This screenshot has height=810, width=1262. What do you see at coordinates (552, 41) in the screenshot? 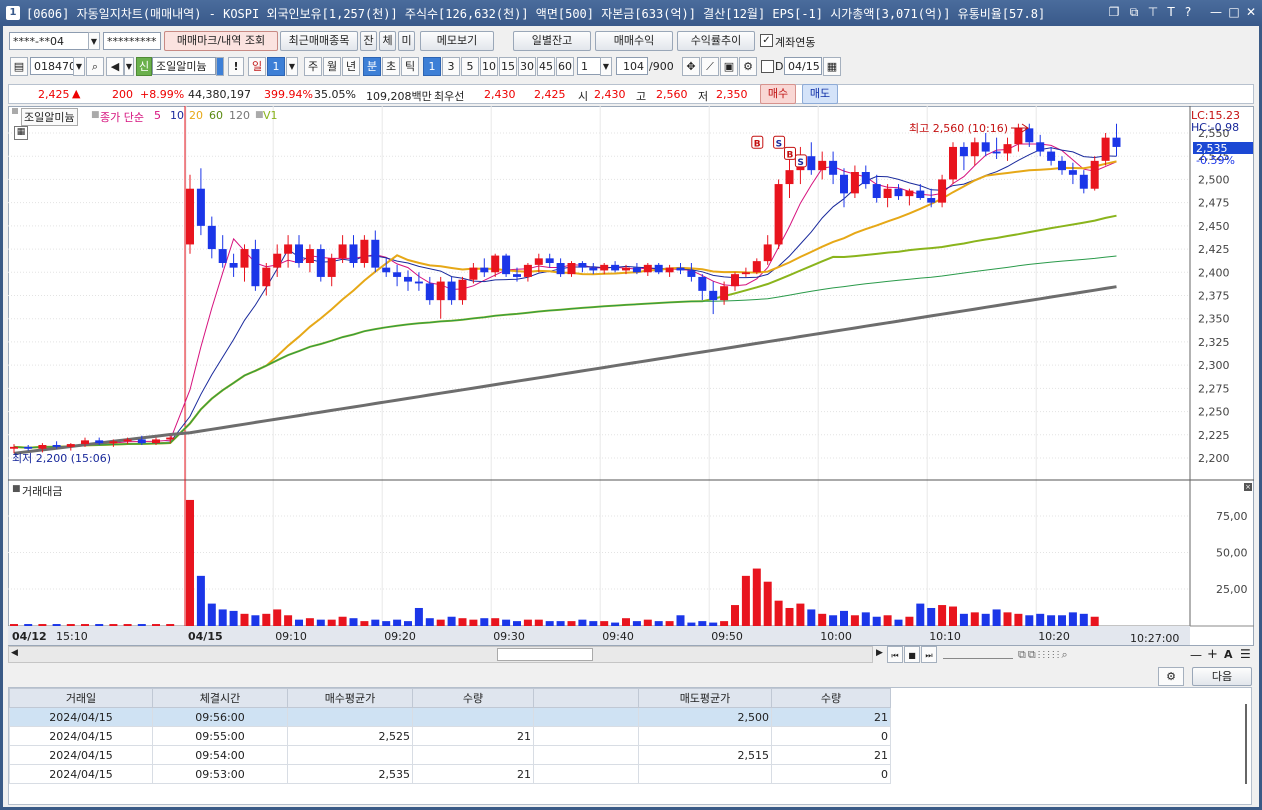
I see `daily-balance-button: 일별잔고` at bounding box center [552, 41].